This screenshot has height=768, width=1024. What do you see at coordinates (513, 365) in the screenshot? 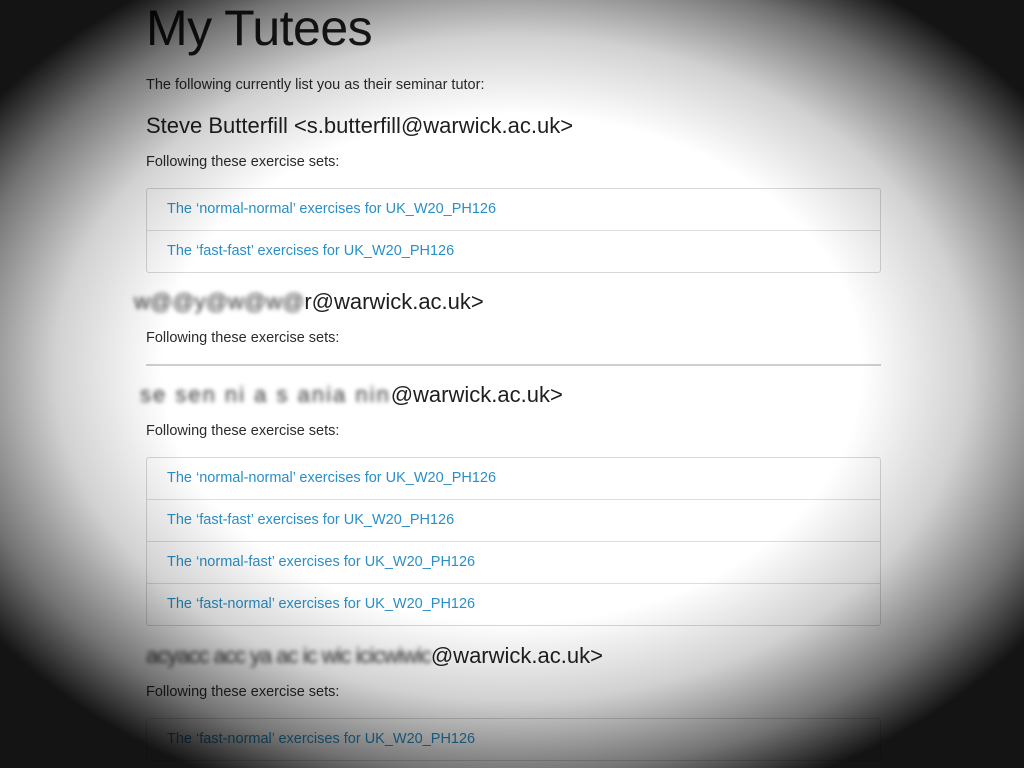
I see `divider` at bounding box center [513, 365].